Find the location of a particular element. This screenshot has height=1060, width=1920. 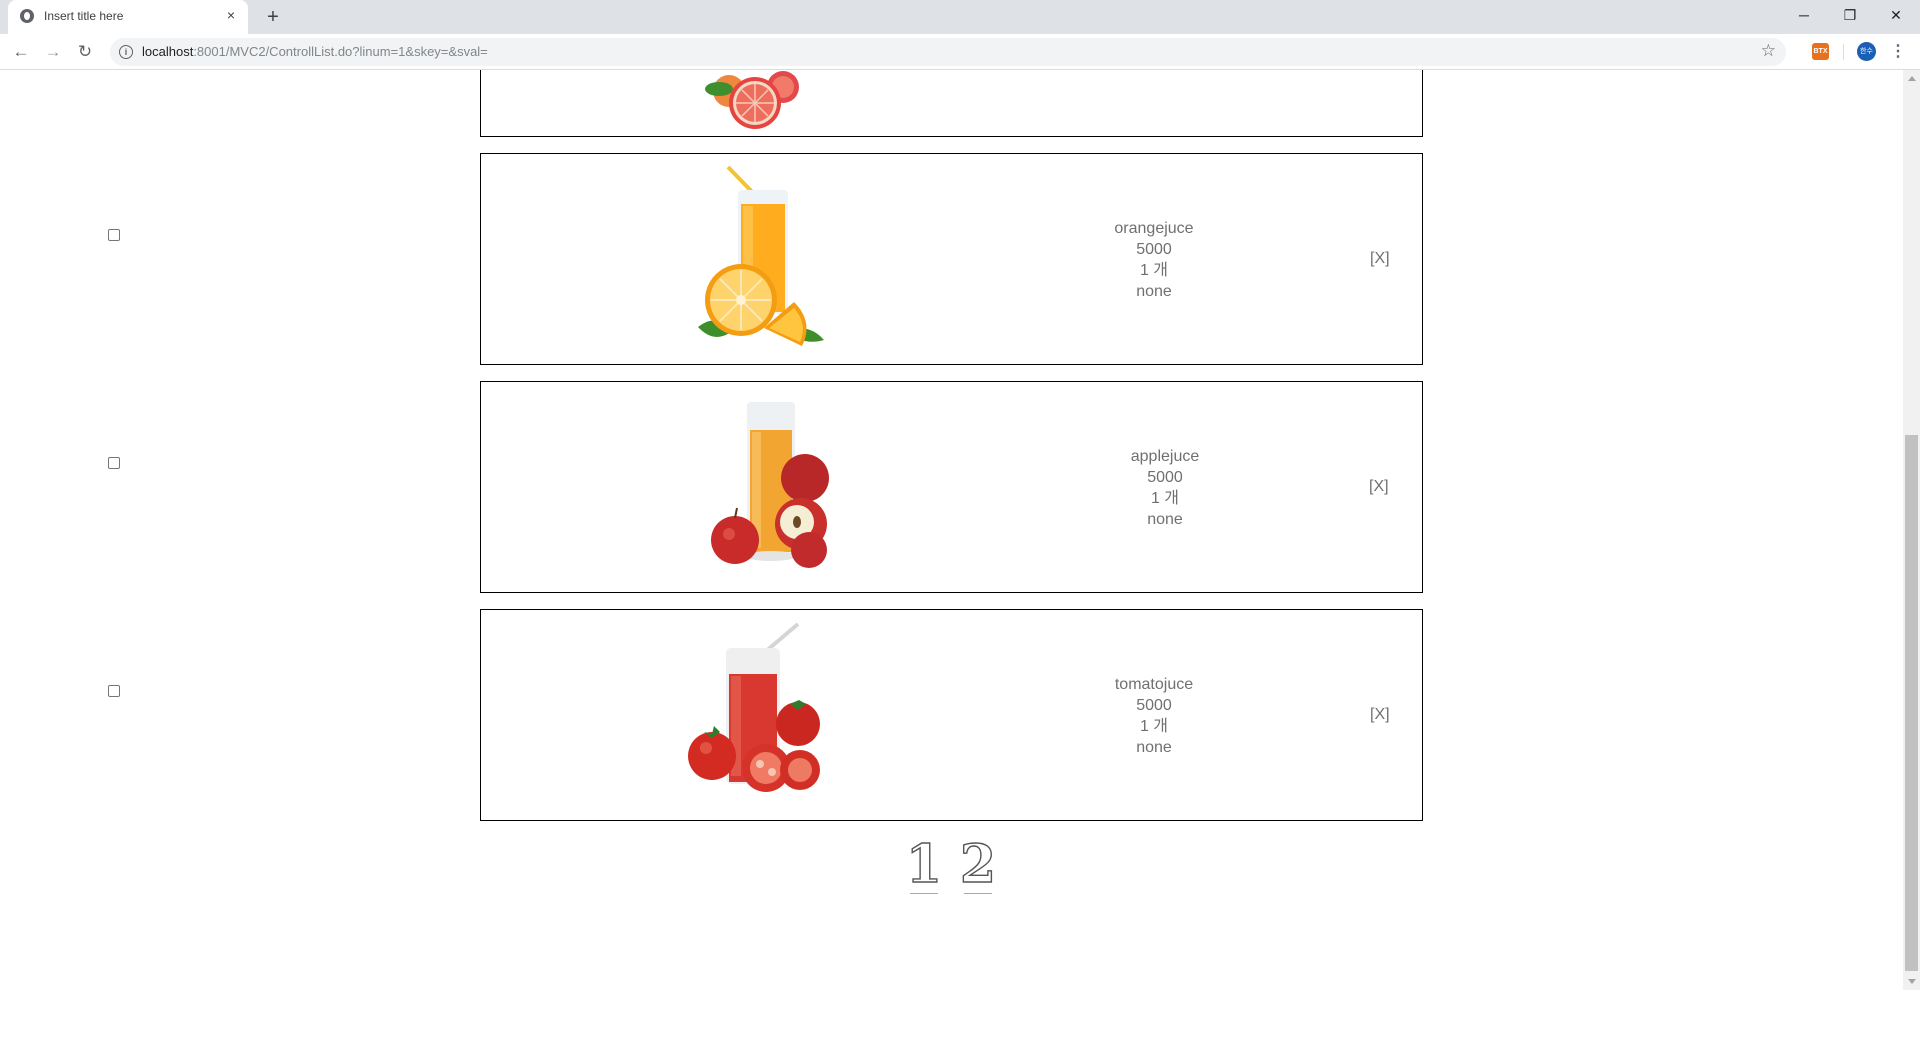

item-name: orangejuce is located at coordinates (1154, 228).